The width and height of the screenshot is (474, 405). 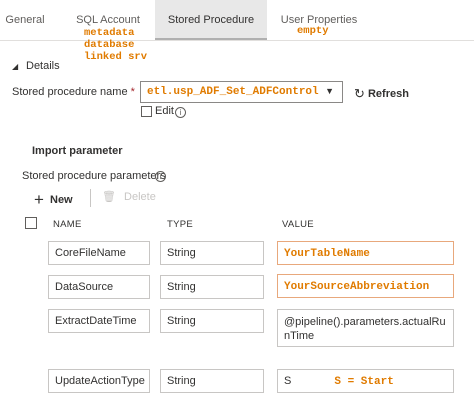 What do you see at coordinates (164, 111) in the screenshot?
I see `edit-label: Edit` at bounding box center [164, 111].